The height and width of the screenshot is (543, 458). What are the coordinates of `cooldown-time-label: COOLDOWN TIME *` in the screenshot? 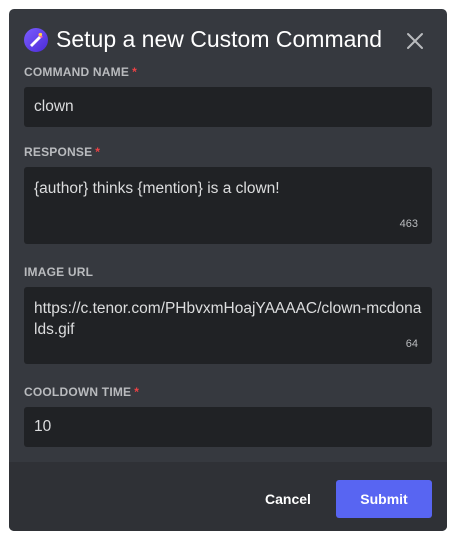 It's located at (81, 392).